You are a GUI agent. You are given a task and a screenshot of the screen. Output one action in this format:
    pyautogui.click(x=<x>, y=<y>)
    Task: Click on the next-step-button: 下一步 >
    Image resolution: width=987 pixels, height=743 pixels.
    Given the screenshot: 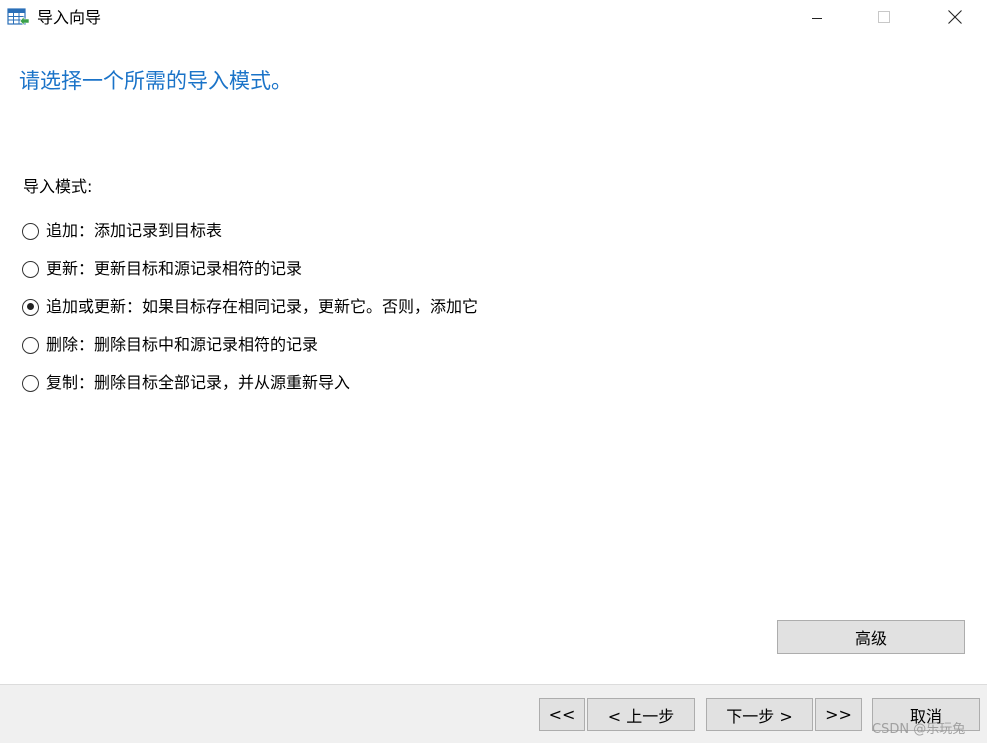 What is the action you would take?
    pyautogui.click(x=759, y=714)
    